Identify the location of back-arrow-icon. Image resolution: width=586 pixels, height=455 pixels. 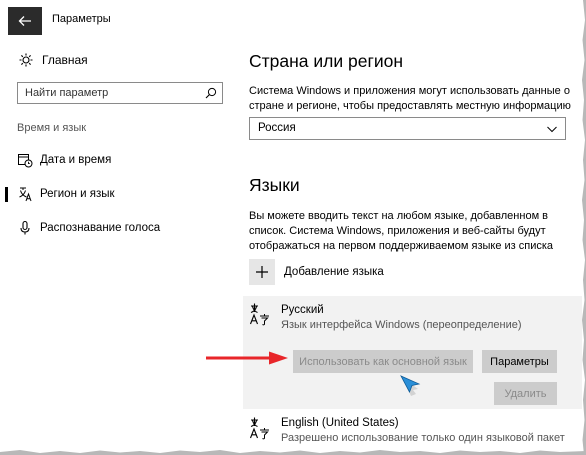
(24, 21).